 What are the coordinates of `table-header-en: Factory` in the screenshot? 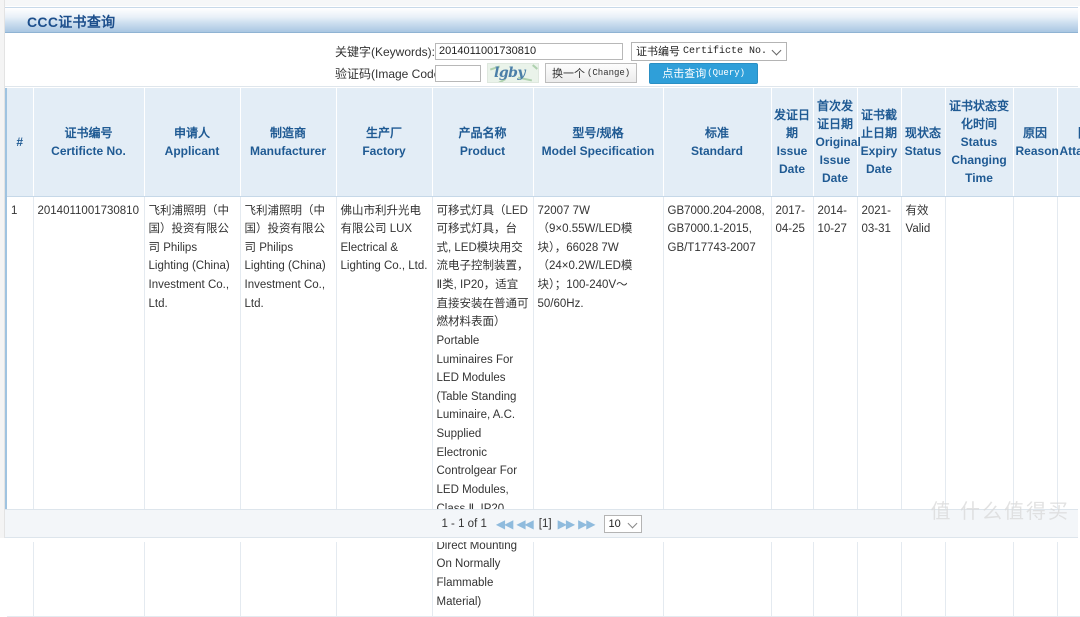 It's located at (384, 151).